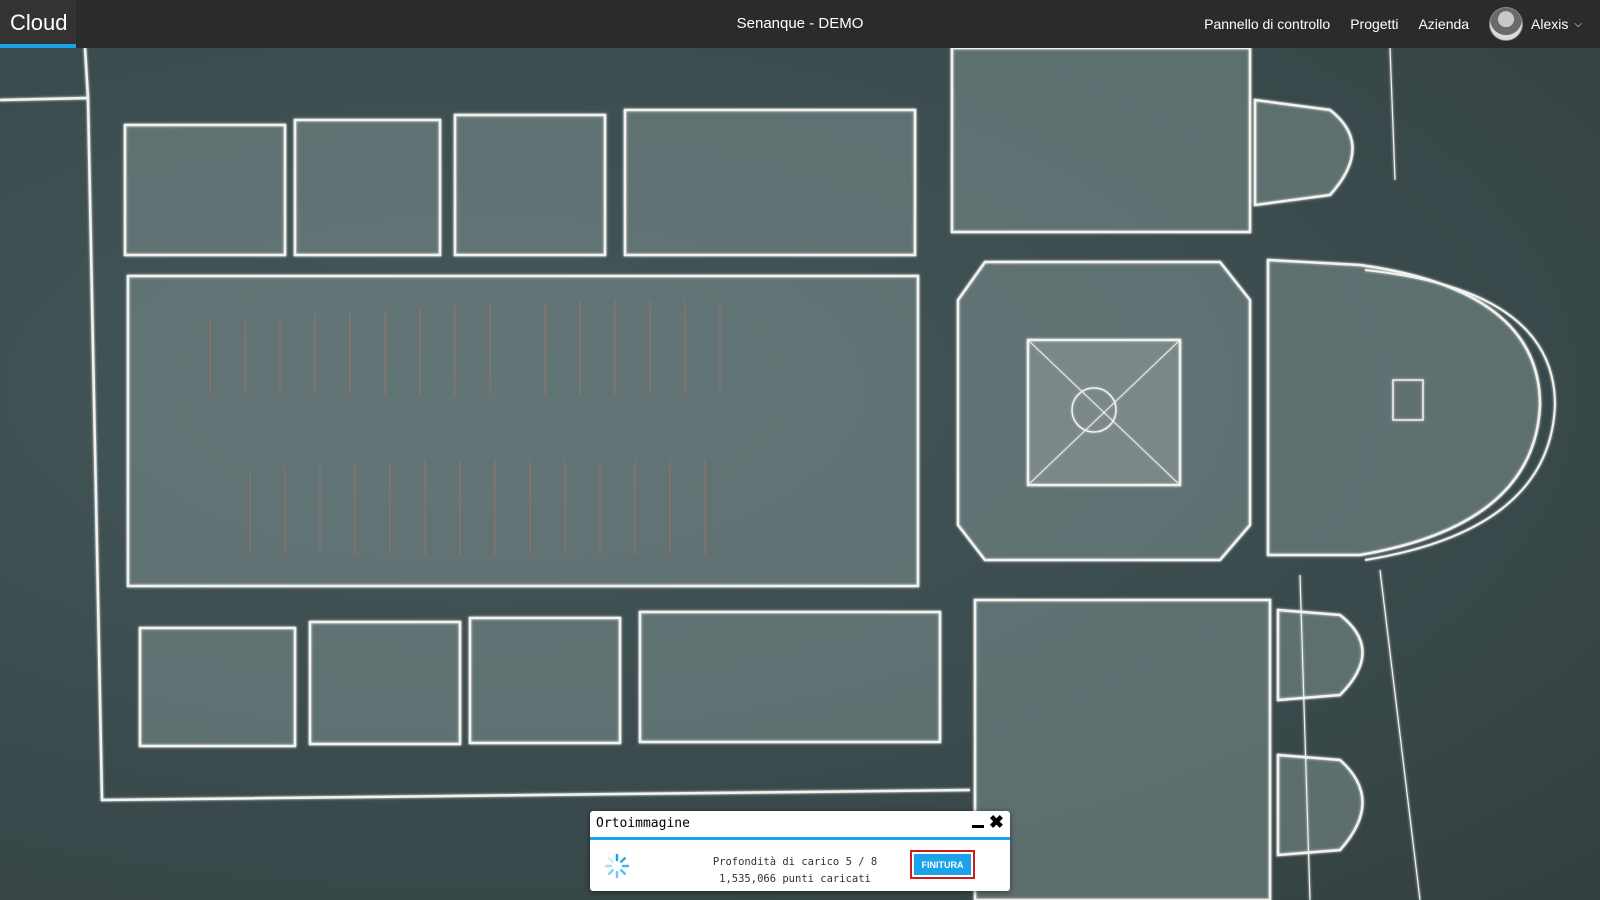 Image resolution: width=1600 pixels, height=900 pixels. What do you see at coordinates (978, 826) in the screenshot?
I see `minimize-icon` at bounding box center [978, 826].